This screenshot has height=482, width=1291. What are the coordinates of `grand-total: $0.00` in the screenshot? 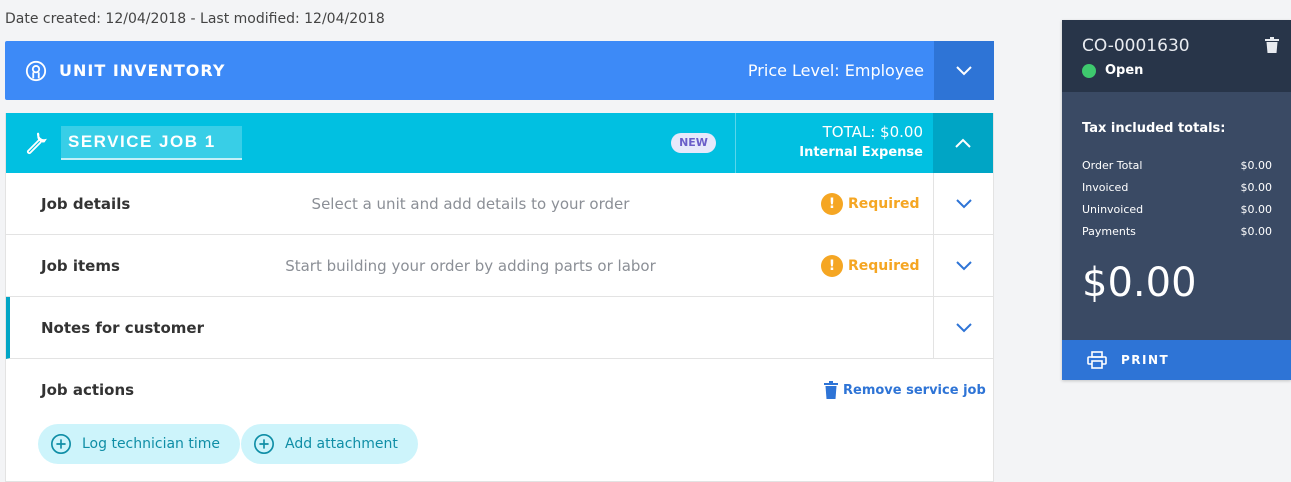 It's located at (1139, 283).